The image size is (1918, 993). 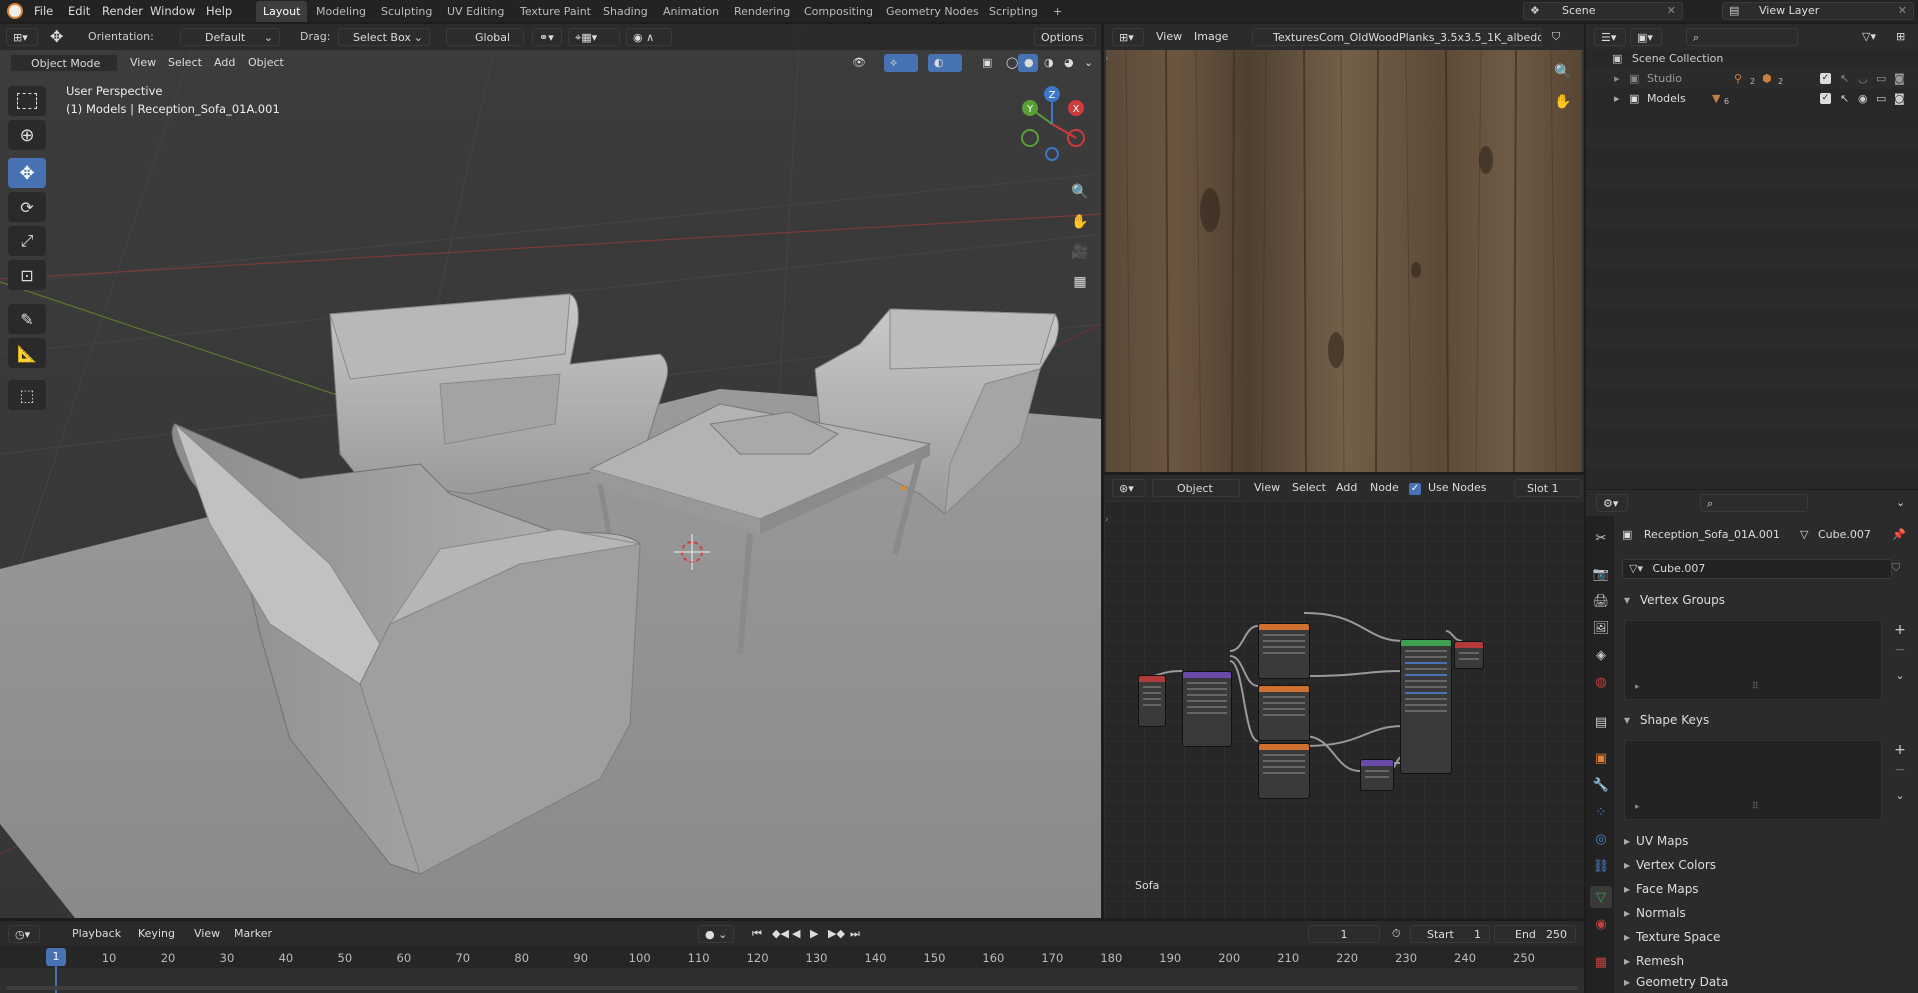 What do you see at coordinates (1377, 775) in the screenshot?
I see `normal-map-node` at bounding box center [1377, 775].